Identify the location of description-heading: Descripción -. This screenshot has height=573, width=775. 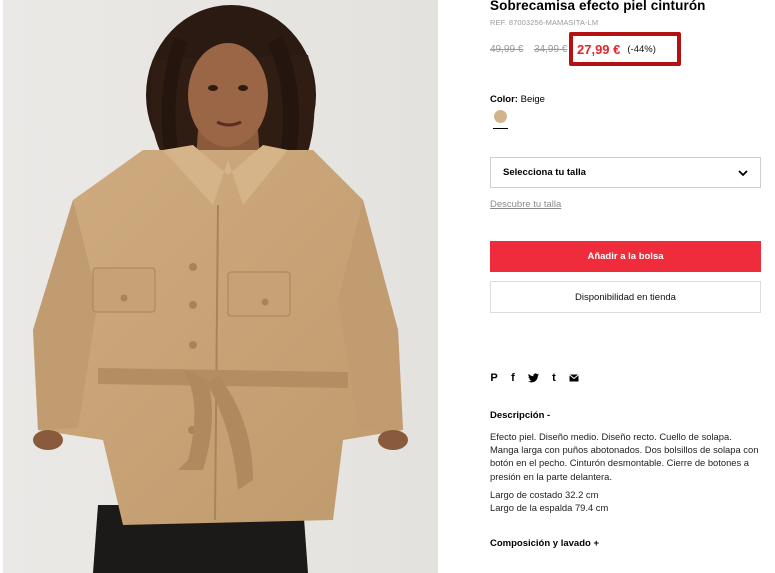
(520, 415).